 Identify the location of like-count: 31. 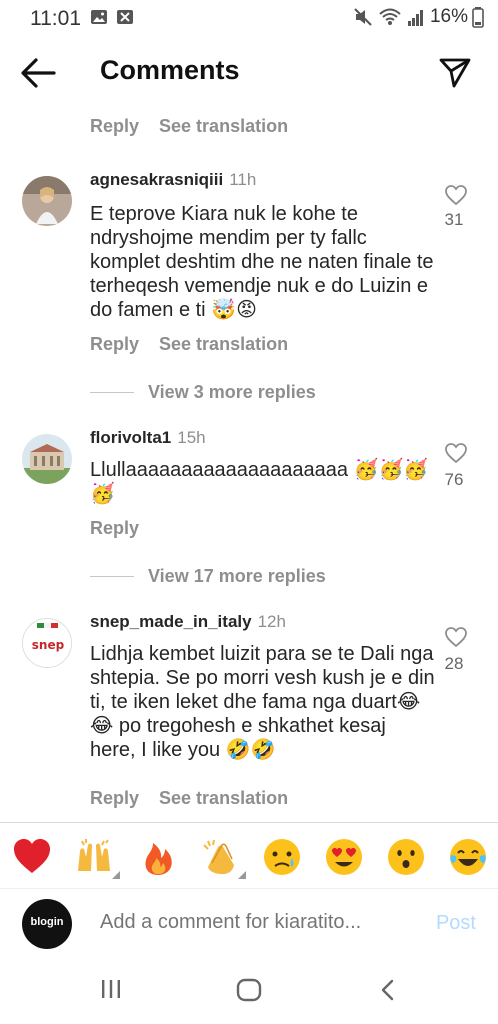
(454, 219).